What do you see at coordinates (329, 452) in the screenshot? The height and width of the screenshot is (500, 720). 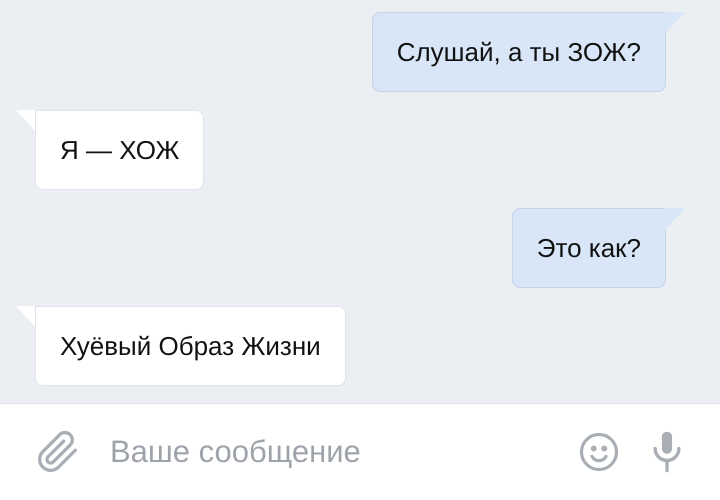 I see `input-field: Ваше сообщение` at bounding box center [329, 452].